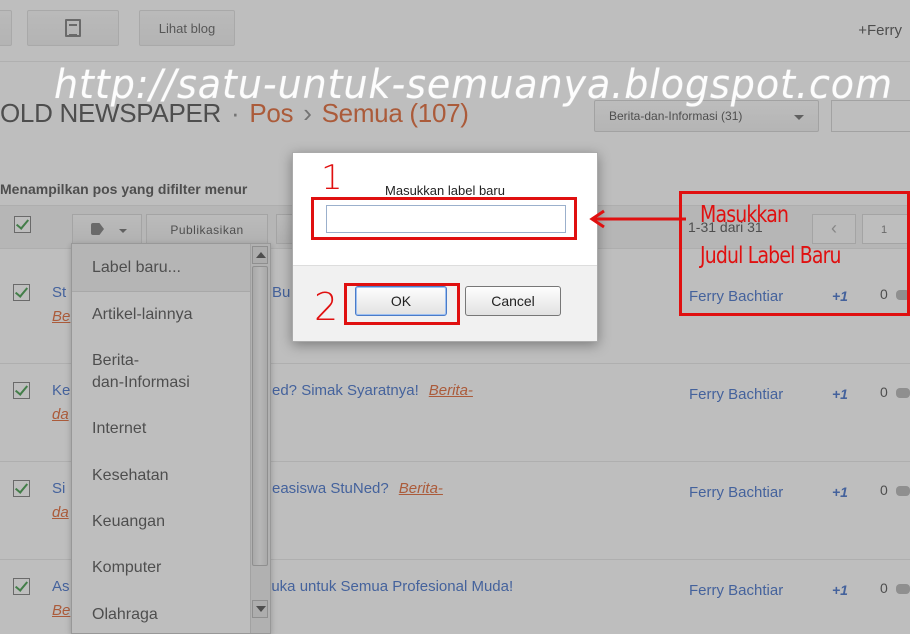  What do you see at coordinates (332, 178) in the screenshot?
I see `annotation-step-1: 1` at bounding box center [332, 178].